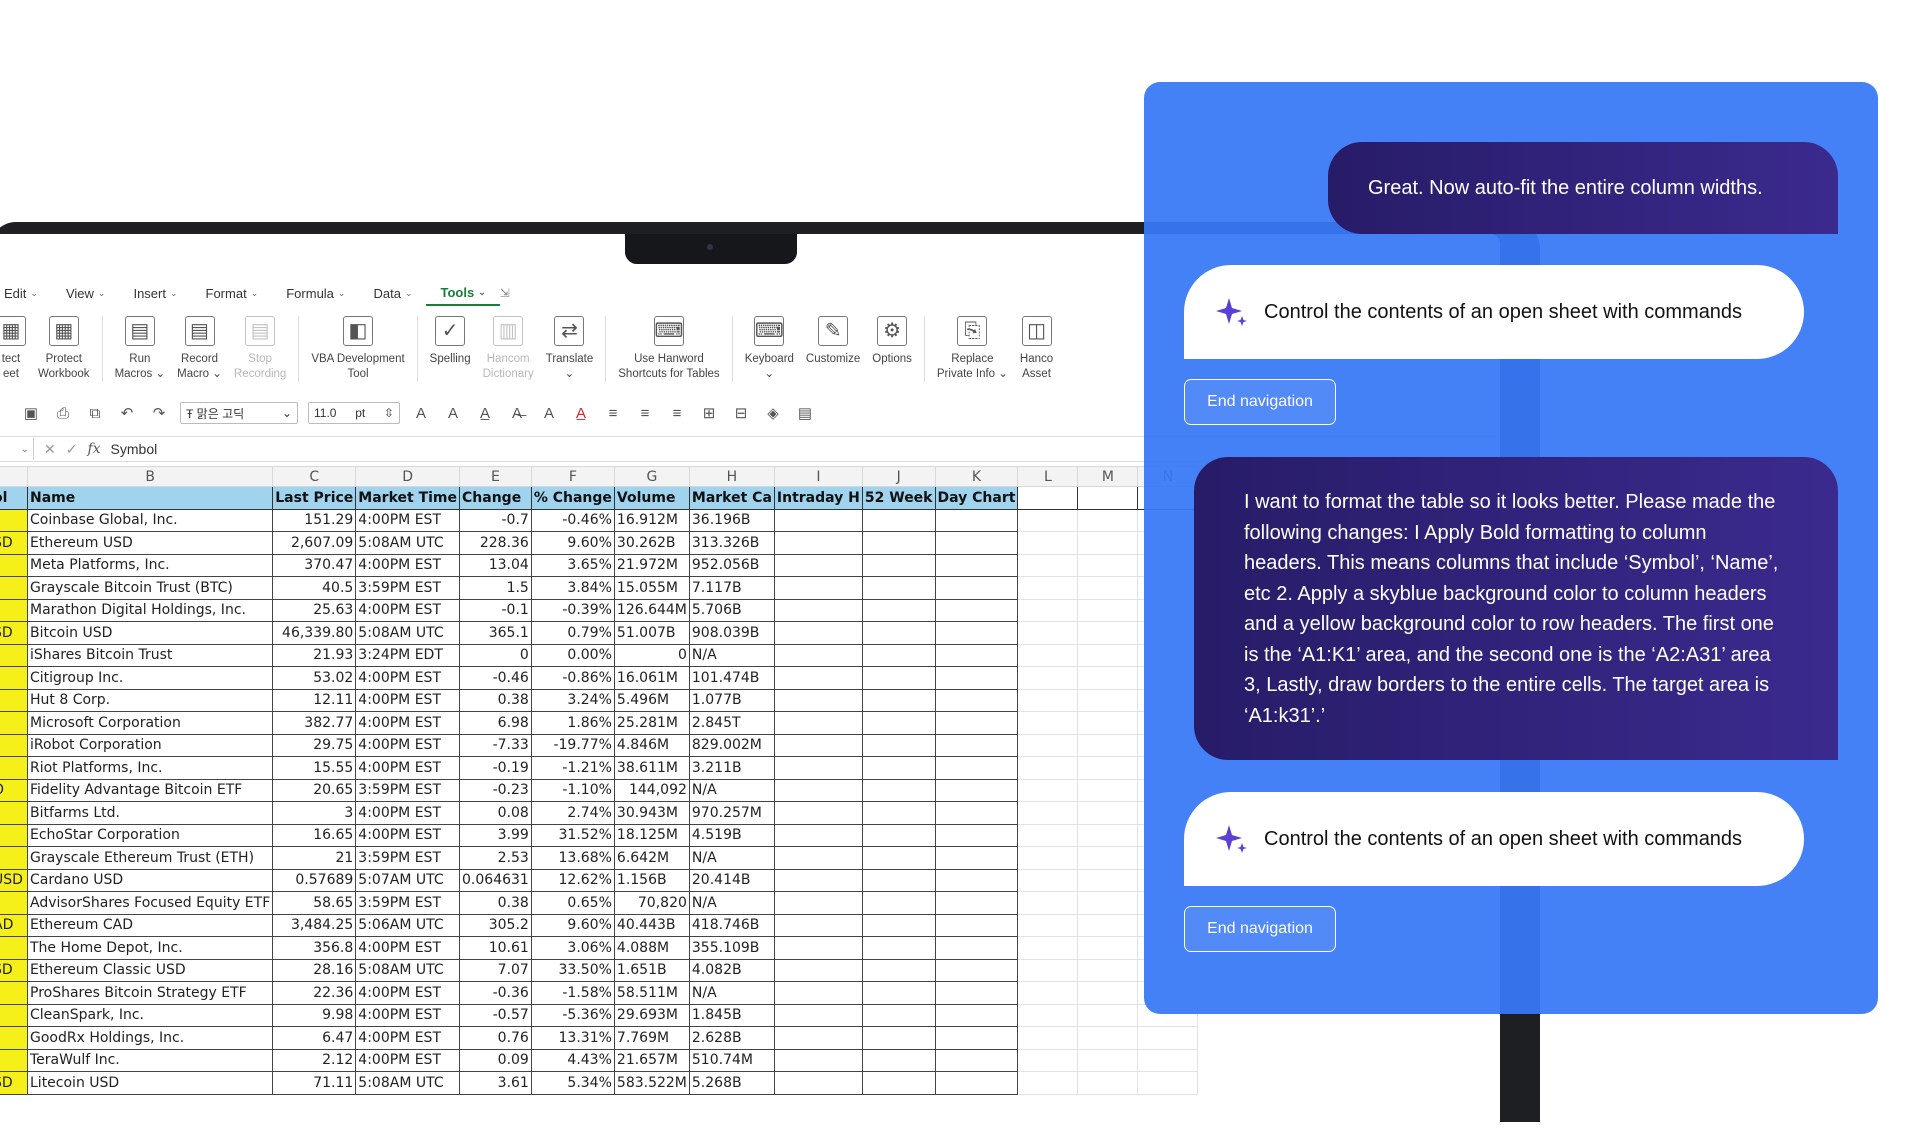 This screenshot has width=1920, height=1134. Describe the element at coordinates (731, 948) in the screenshot. I see `table-cell: 355.109B` at that location.